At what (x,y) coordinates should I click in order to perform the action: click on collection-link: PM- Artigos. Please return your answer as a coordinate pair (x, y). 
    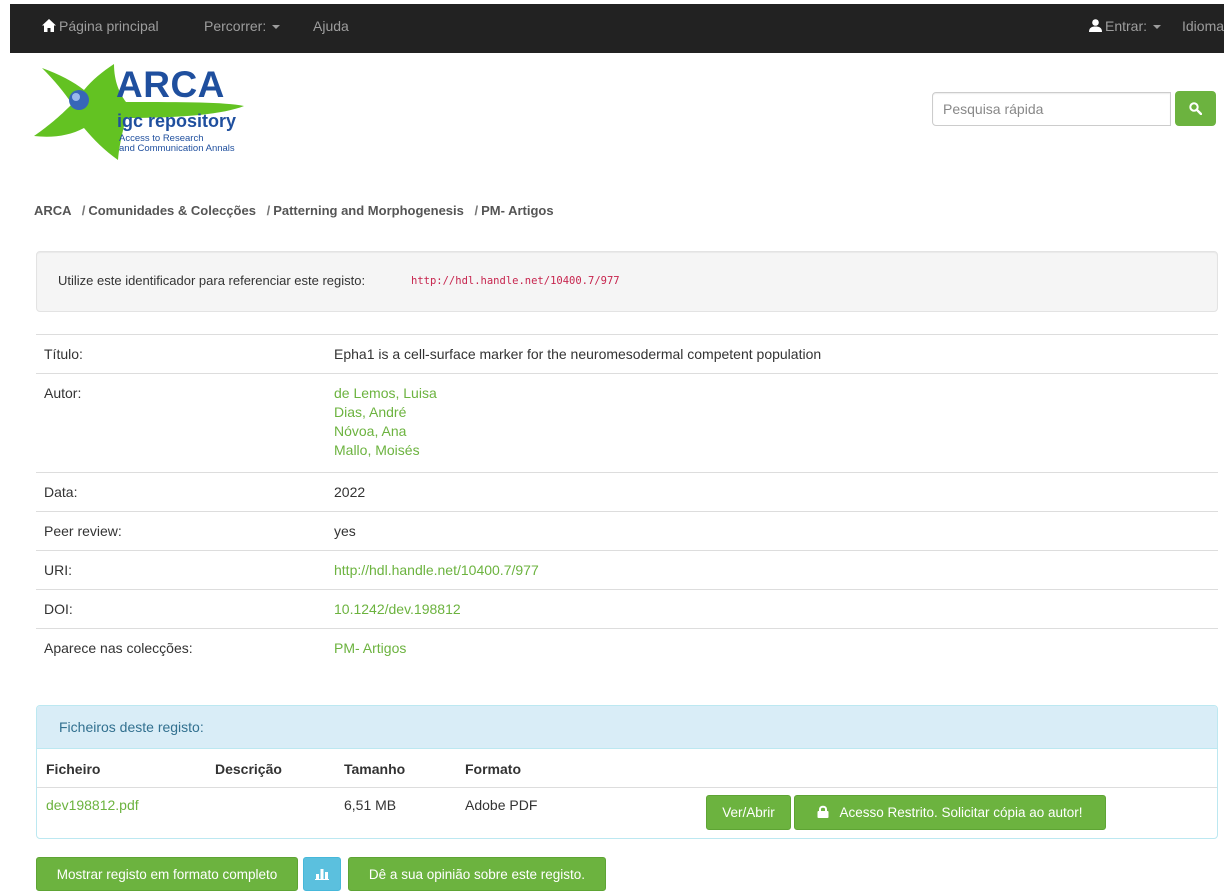
    Looking at the image, I should click on (772, 648).